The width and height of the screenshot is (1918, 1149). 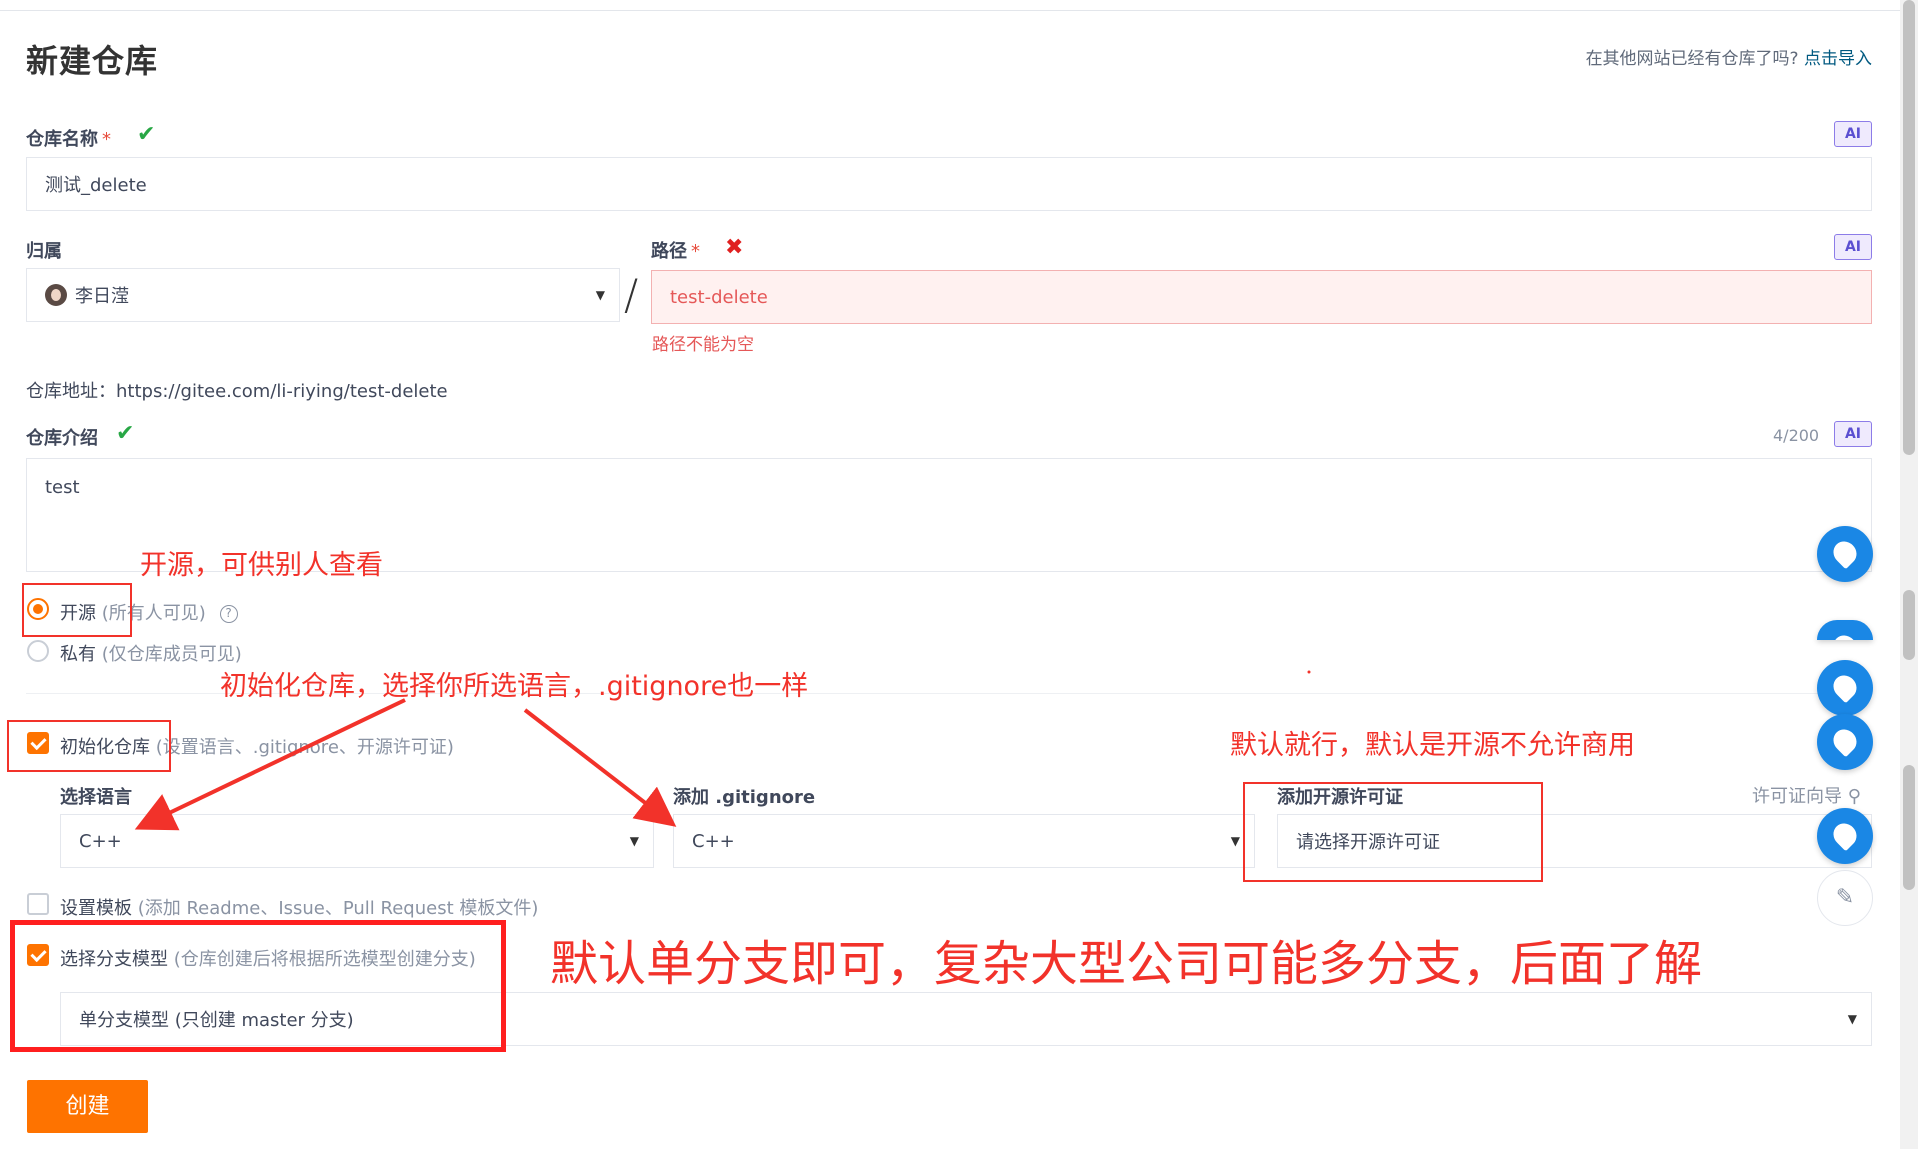 I want to click on annotation-arrows, so click(x=722, y=750).